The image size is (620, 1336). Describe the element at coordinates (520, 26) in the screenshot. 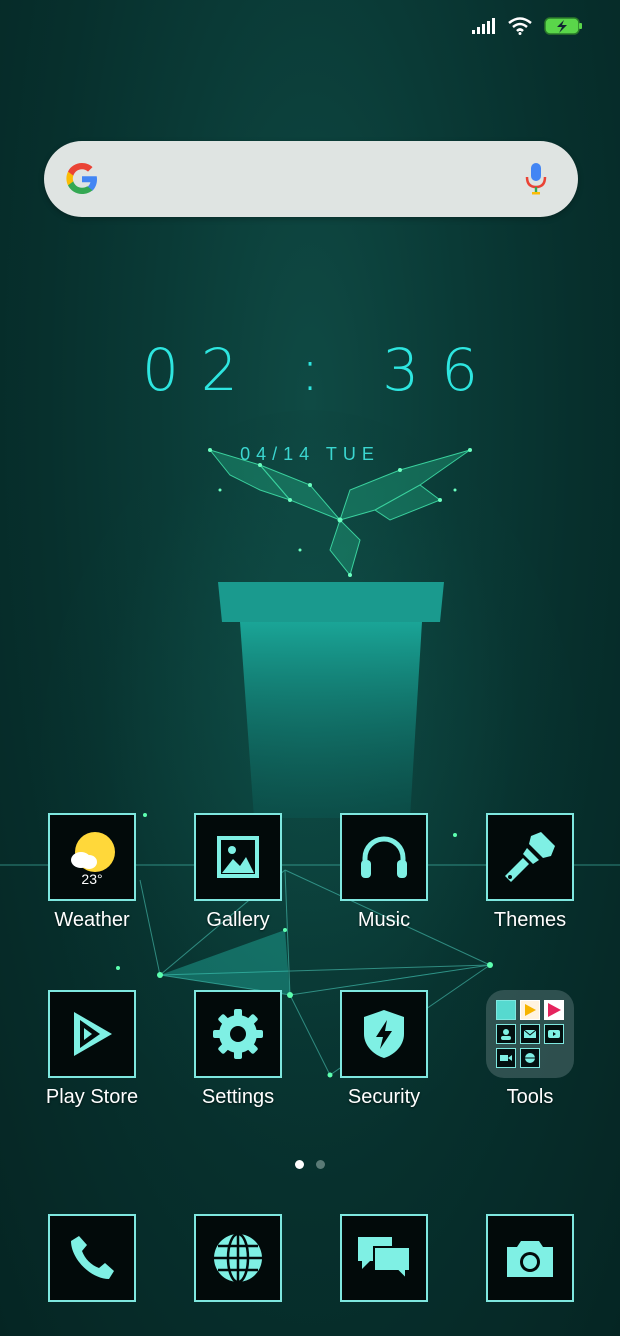

I see `wifi-icon` at that location.